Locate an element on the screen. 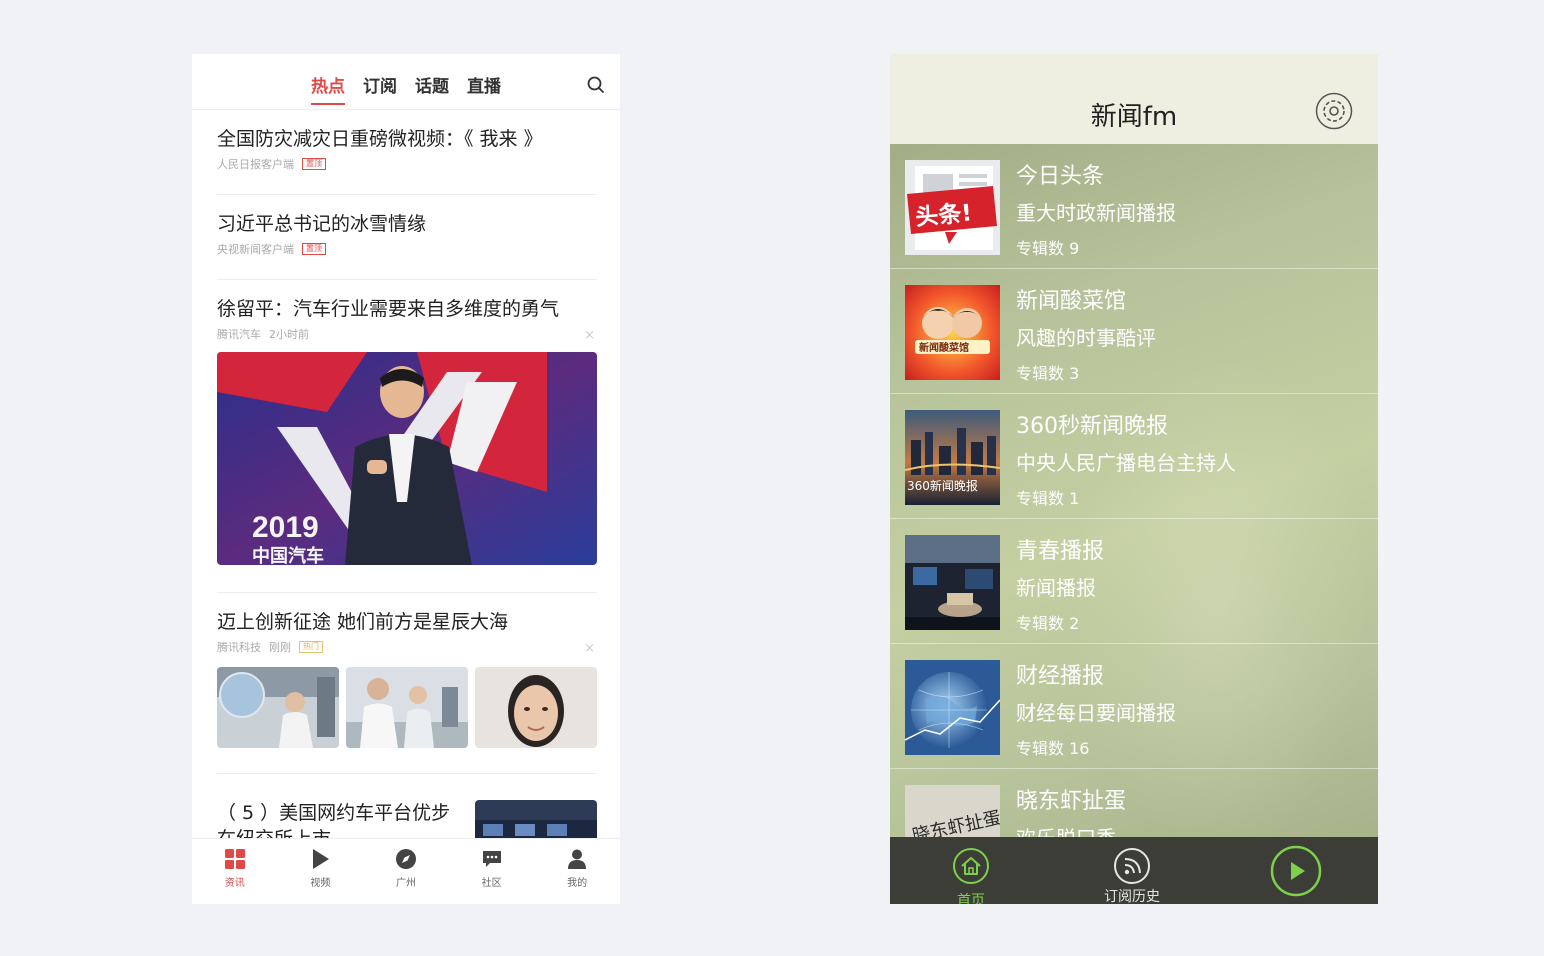 This screenshot has width=1544, height=956. channel-name: 财经播报 is located at coordinates (1060, 676).